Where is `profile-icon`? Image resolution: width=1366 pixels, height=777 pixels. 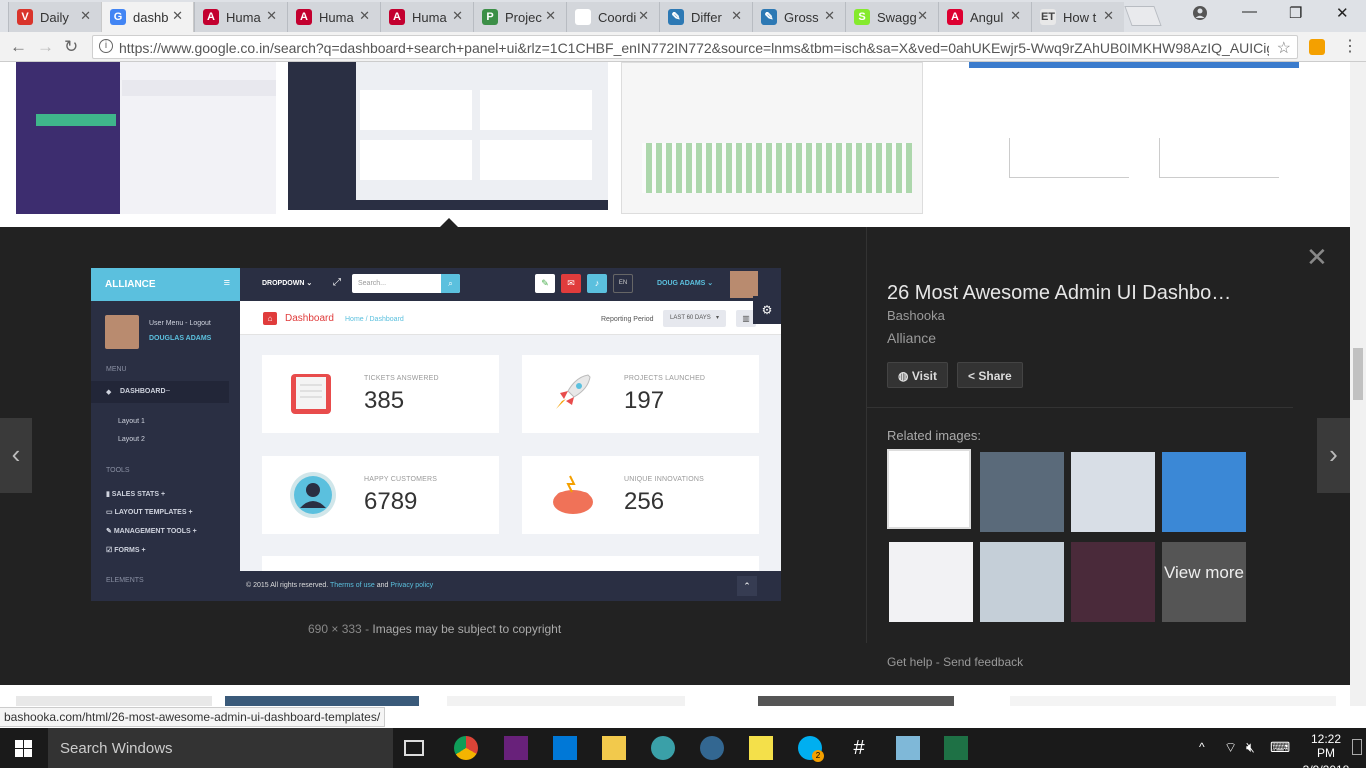
profile-icon is located at coordinates (1200, 15).